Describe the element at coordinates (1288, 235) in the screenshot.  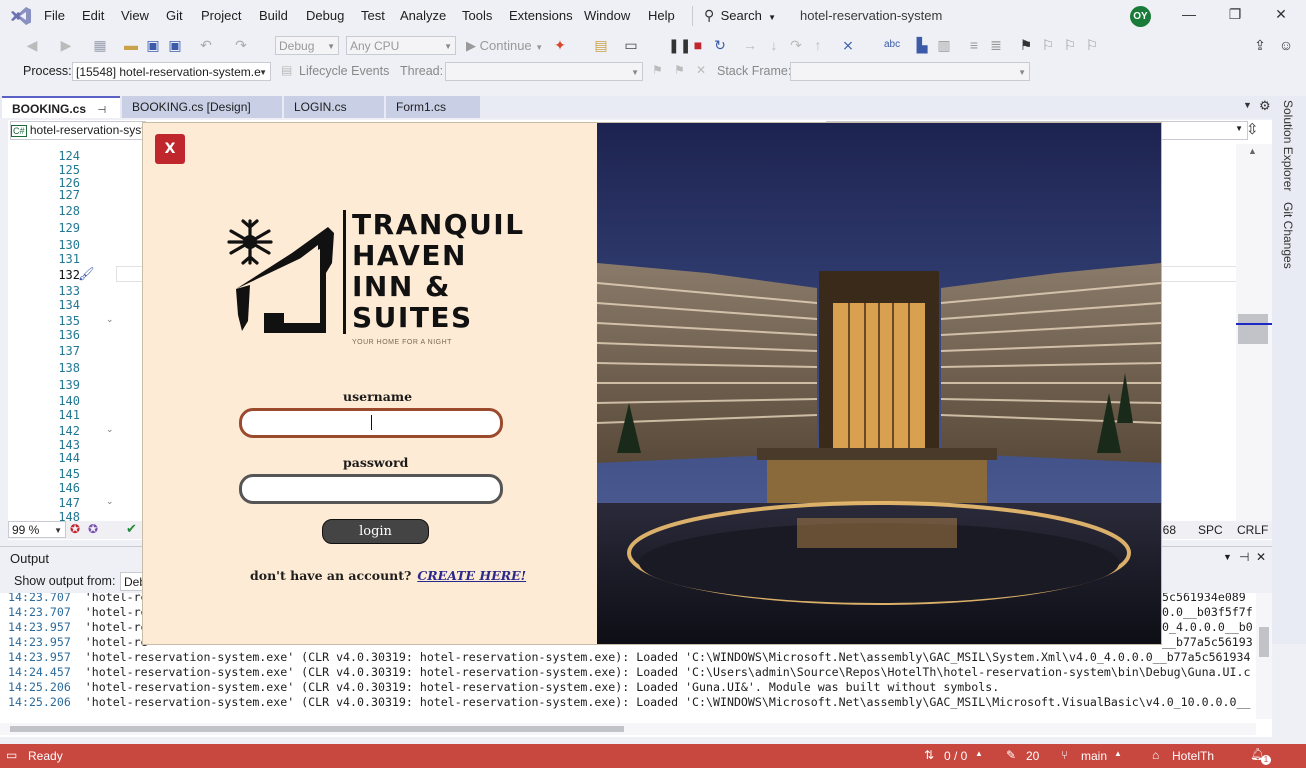
I see `git-changes-tab: Git Changes` at that location.